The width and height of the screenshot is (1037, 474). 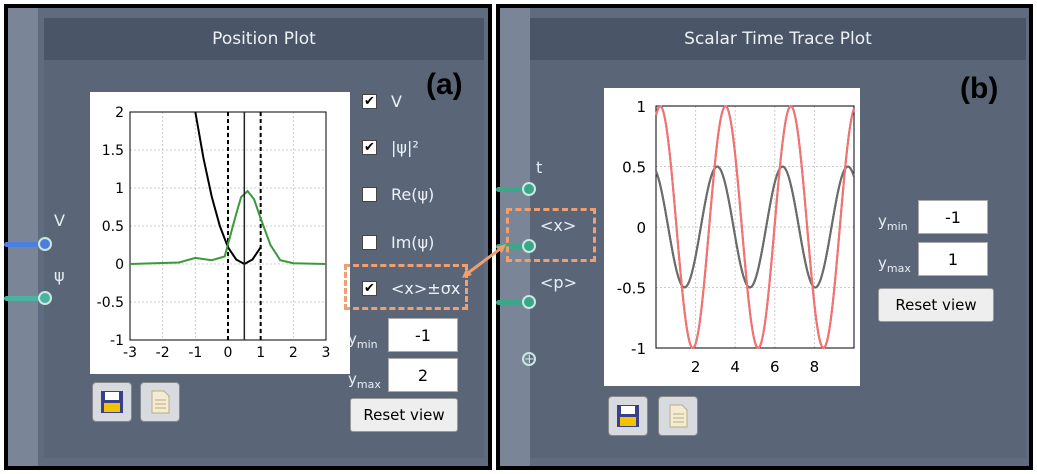 I want to click on document-button-a, so click(x=160, y=402).